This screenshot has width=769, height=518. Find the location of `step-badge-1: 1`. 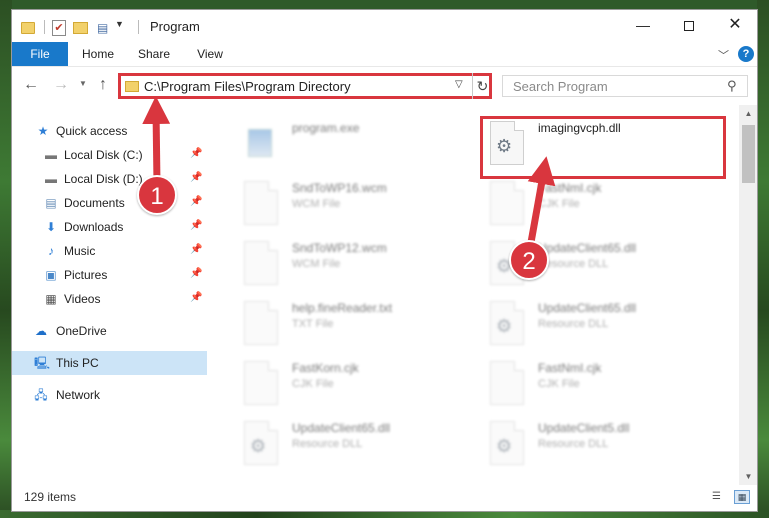

step-badge-1: 1 is located at coordinates (157, 195).